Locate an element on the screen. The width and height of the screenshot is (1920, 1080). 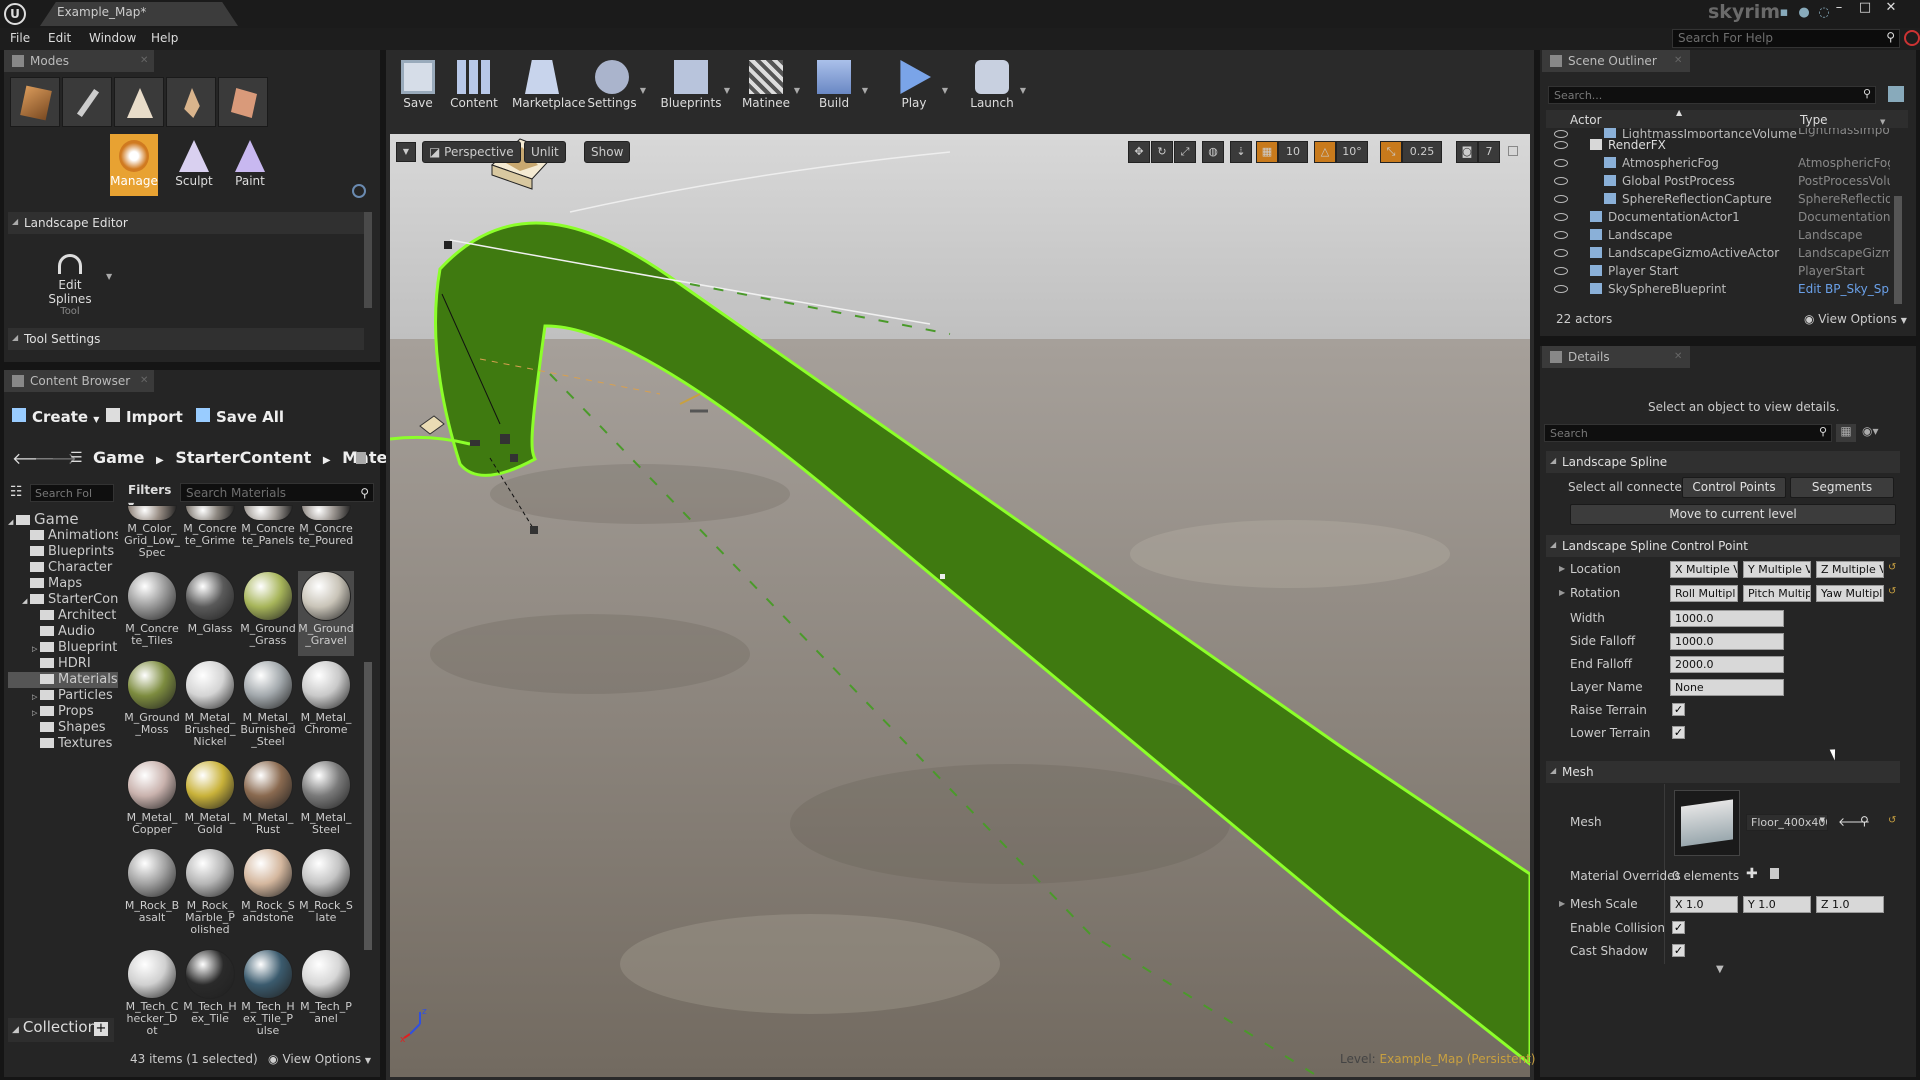
collections-header: ◢ Collection + is located at coordinates (61, 1030).